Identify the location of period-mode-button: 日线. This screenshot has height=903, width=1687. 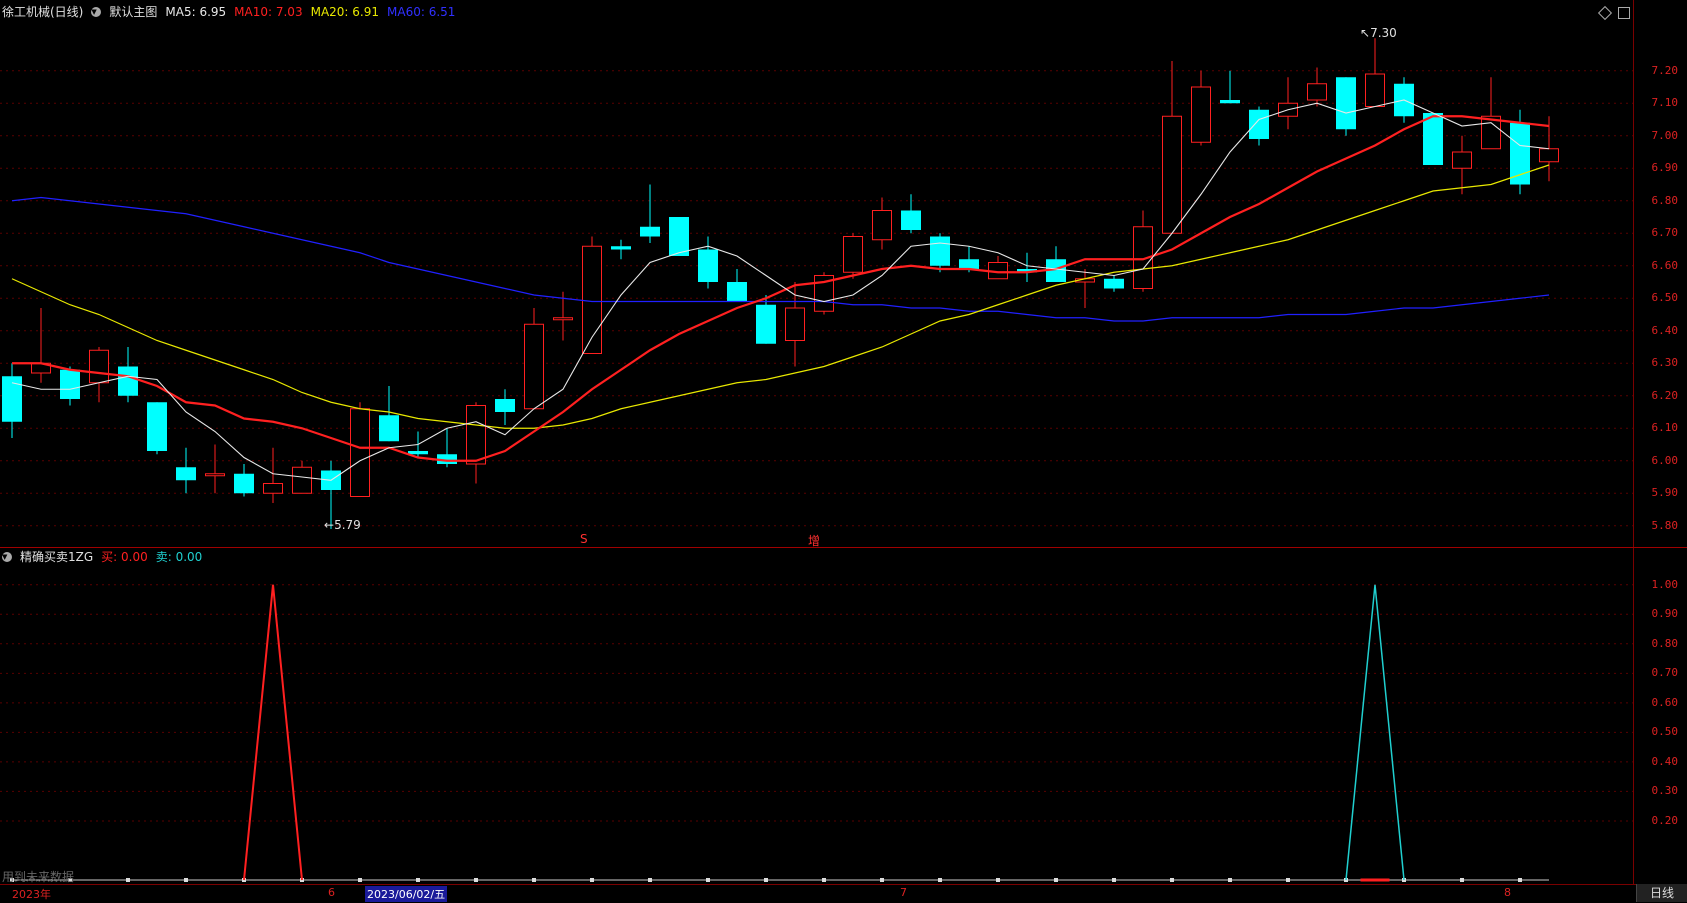
(1661, 893).